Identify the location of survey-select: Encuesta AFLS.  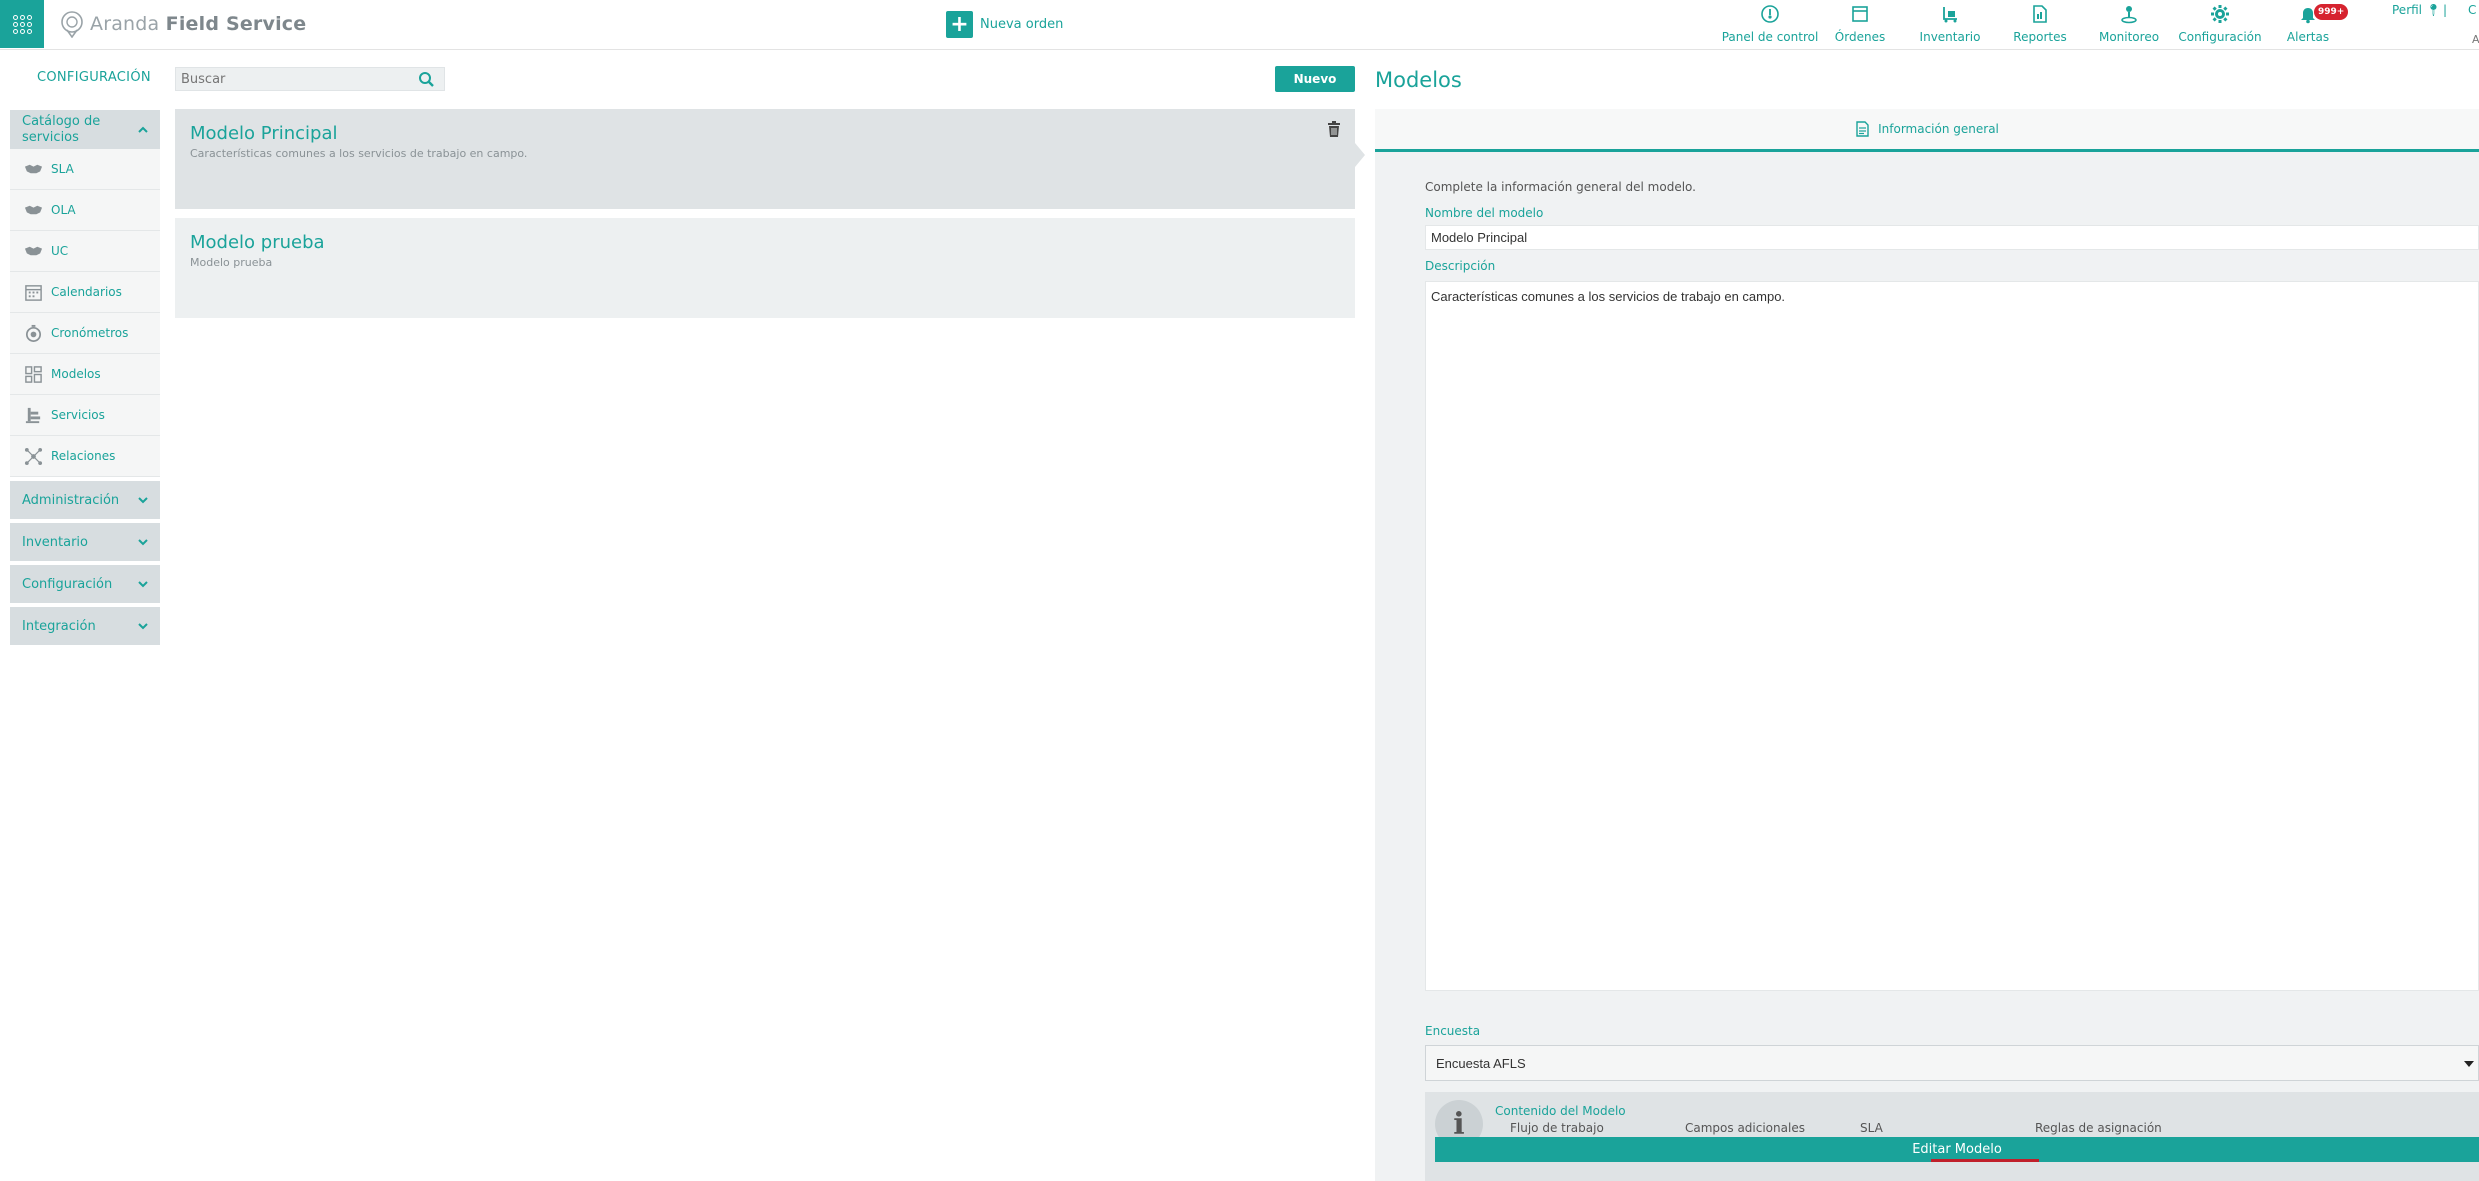
(1952, 1063).